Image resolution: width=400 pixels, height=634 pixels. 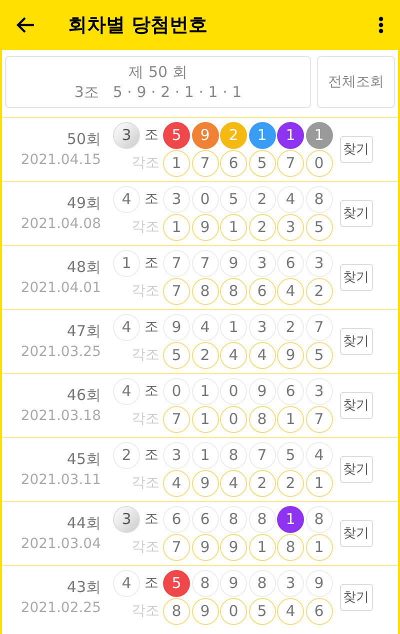 What do you see at coordinates (83, 331) in the screenshot?
I see `round-number: 47회` at bounding box center [83, 331].